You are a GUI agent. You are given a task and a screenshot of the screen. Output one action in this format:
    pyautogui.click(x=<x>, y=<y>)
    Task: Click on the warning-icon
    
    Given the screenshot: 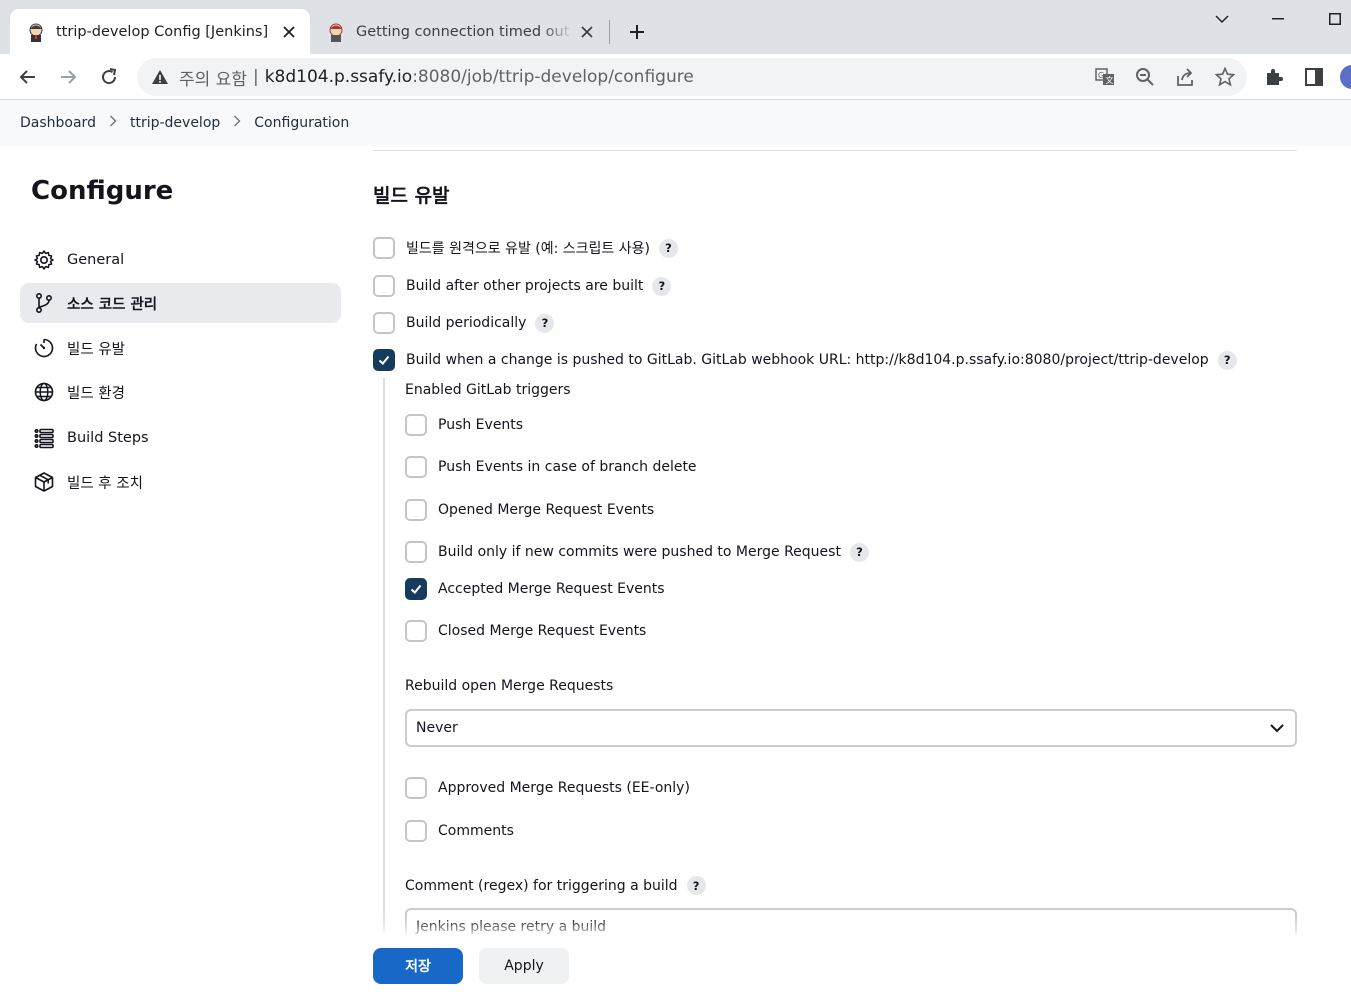 What is the action you would take?
    pyautogui.click(x=160, y=77)
    